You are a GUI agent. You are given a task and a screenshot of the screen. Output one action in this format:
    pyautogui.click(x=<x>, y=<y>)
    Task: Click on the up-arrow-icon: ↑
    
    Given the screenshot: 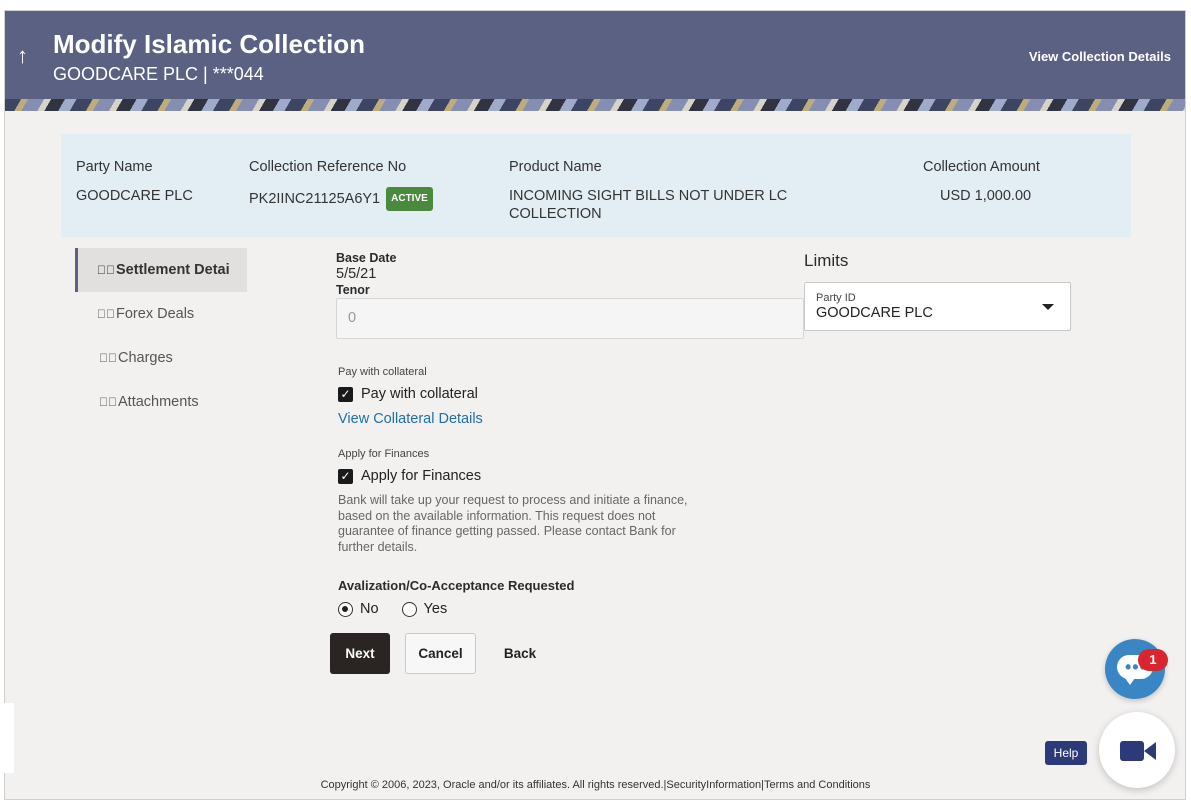 What is the action you would take?
    pyautogui.click(x=22, y=56)
    